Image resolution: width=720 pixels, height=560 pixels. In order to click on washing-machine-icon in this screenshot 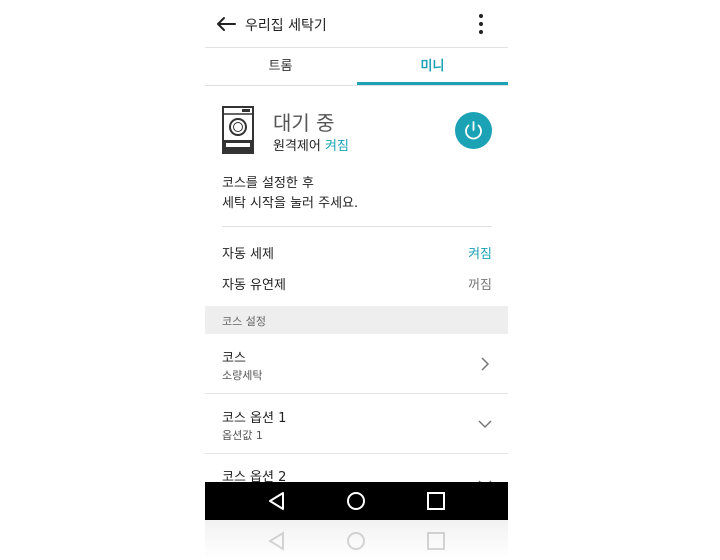, I will do `click(238, 130)`.